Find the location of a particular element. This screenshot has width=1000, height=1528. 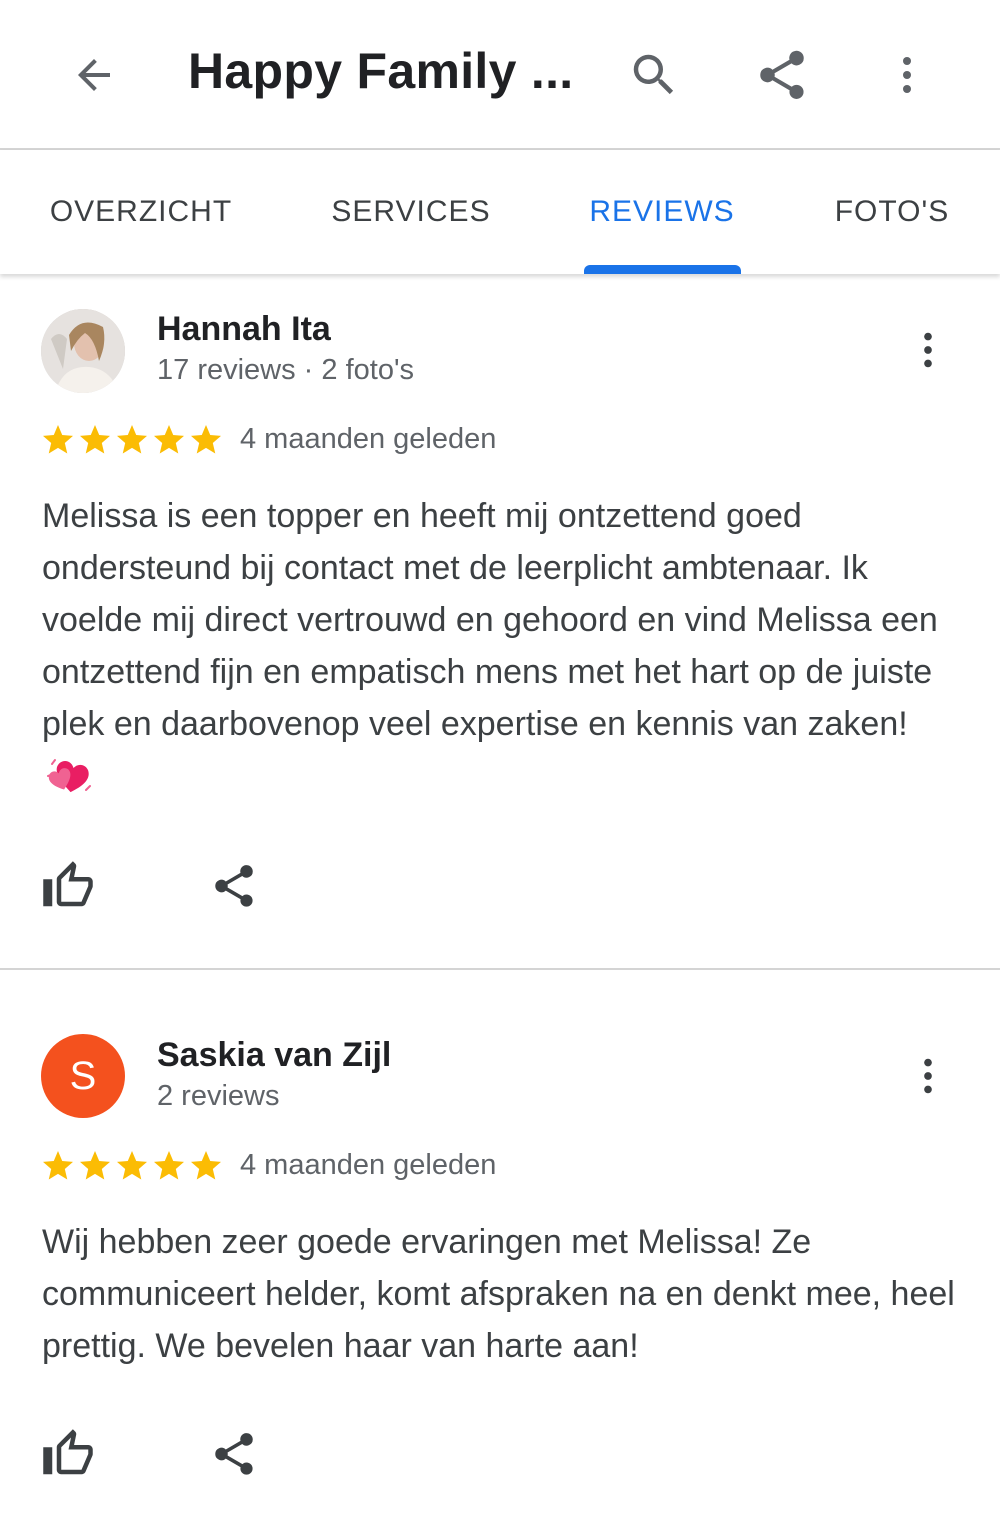

more-options-button is located at coordinates (907, 75).